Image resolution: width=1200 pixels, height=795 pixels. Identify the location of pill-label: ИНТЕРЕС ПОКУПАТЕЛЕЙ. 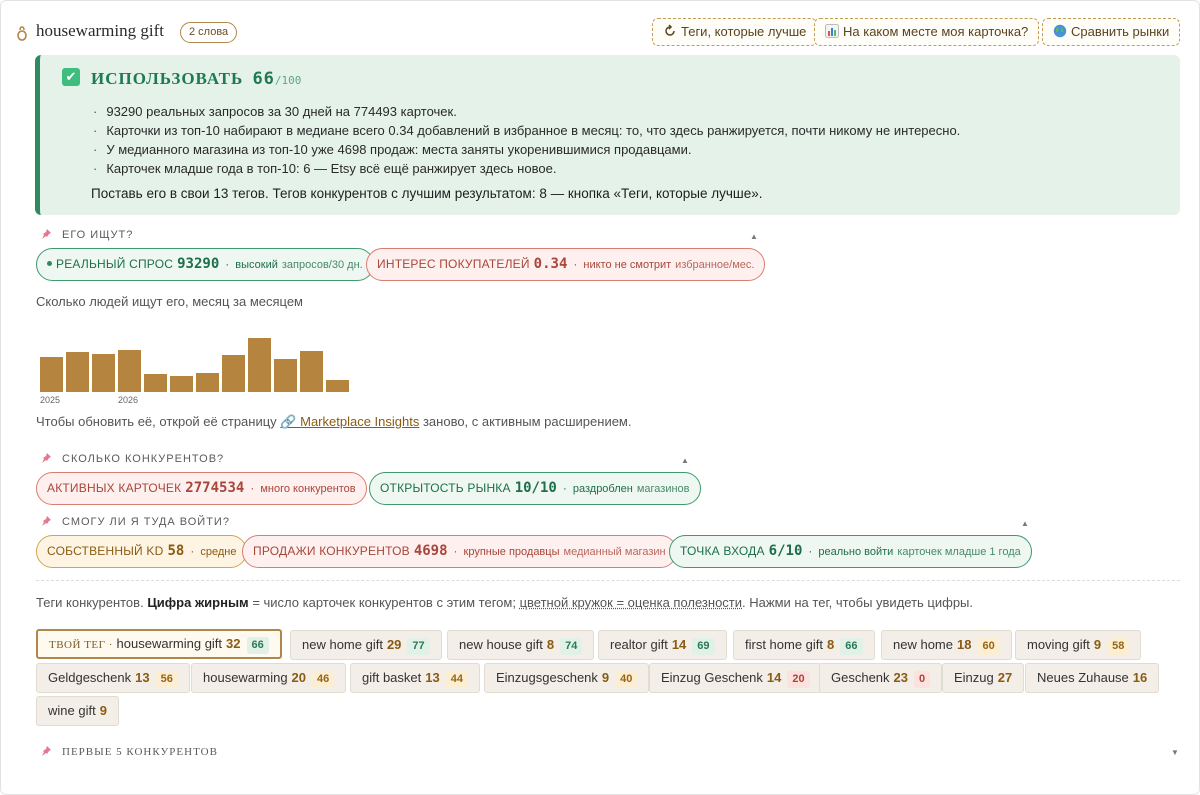
(453, 264).